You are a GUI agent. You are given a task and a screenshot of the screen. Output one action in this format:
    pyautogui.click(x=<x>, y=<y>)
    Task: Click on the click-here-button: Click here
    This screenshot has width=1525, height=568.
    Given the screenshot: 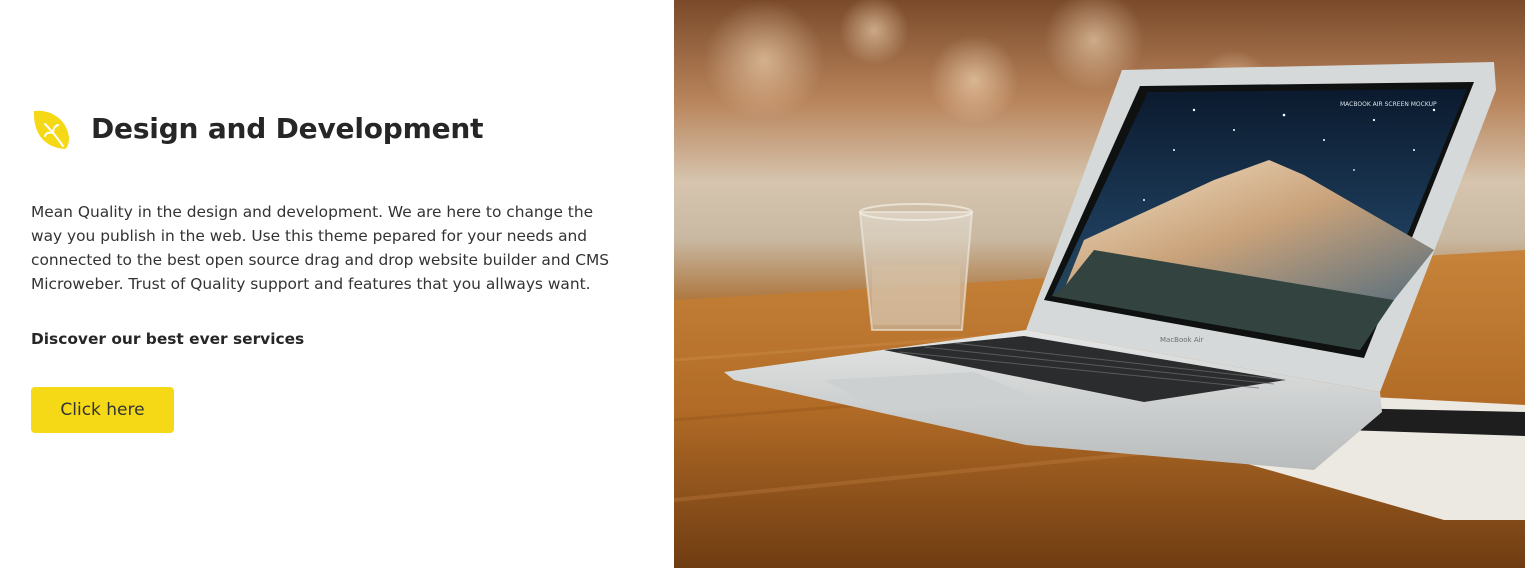 What is the action you would take?
    pyautogui.click(x=102, y=410)
    